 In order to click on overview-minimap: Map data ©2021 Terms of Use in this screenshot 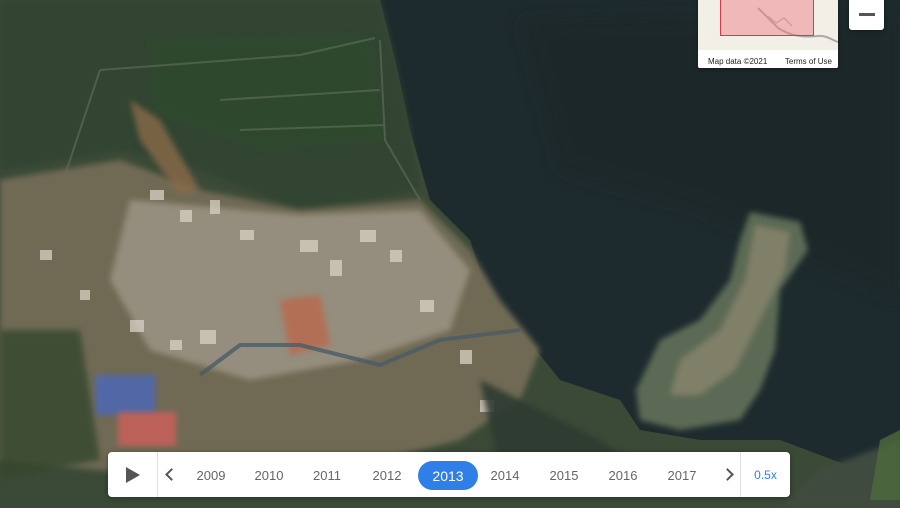, I will do `click(768, 34)`.